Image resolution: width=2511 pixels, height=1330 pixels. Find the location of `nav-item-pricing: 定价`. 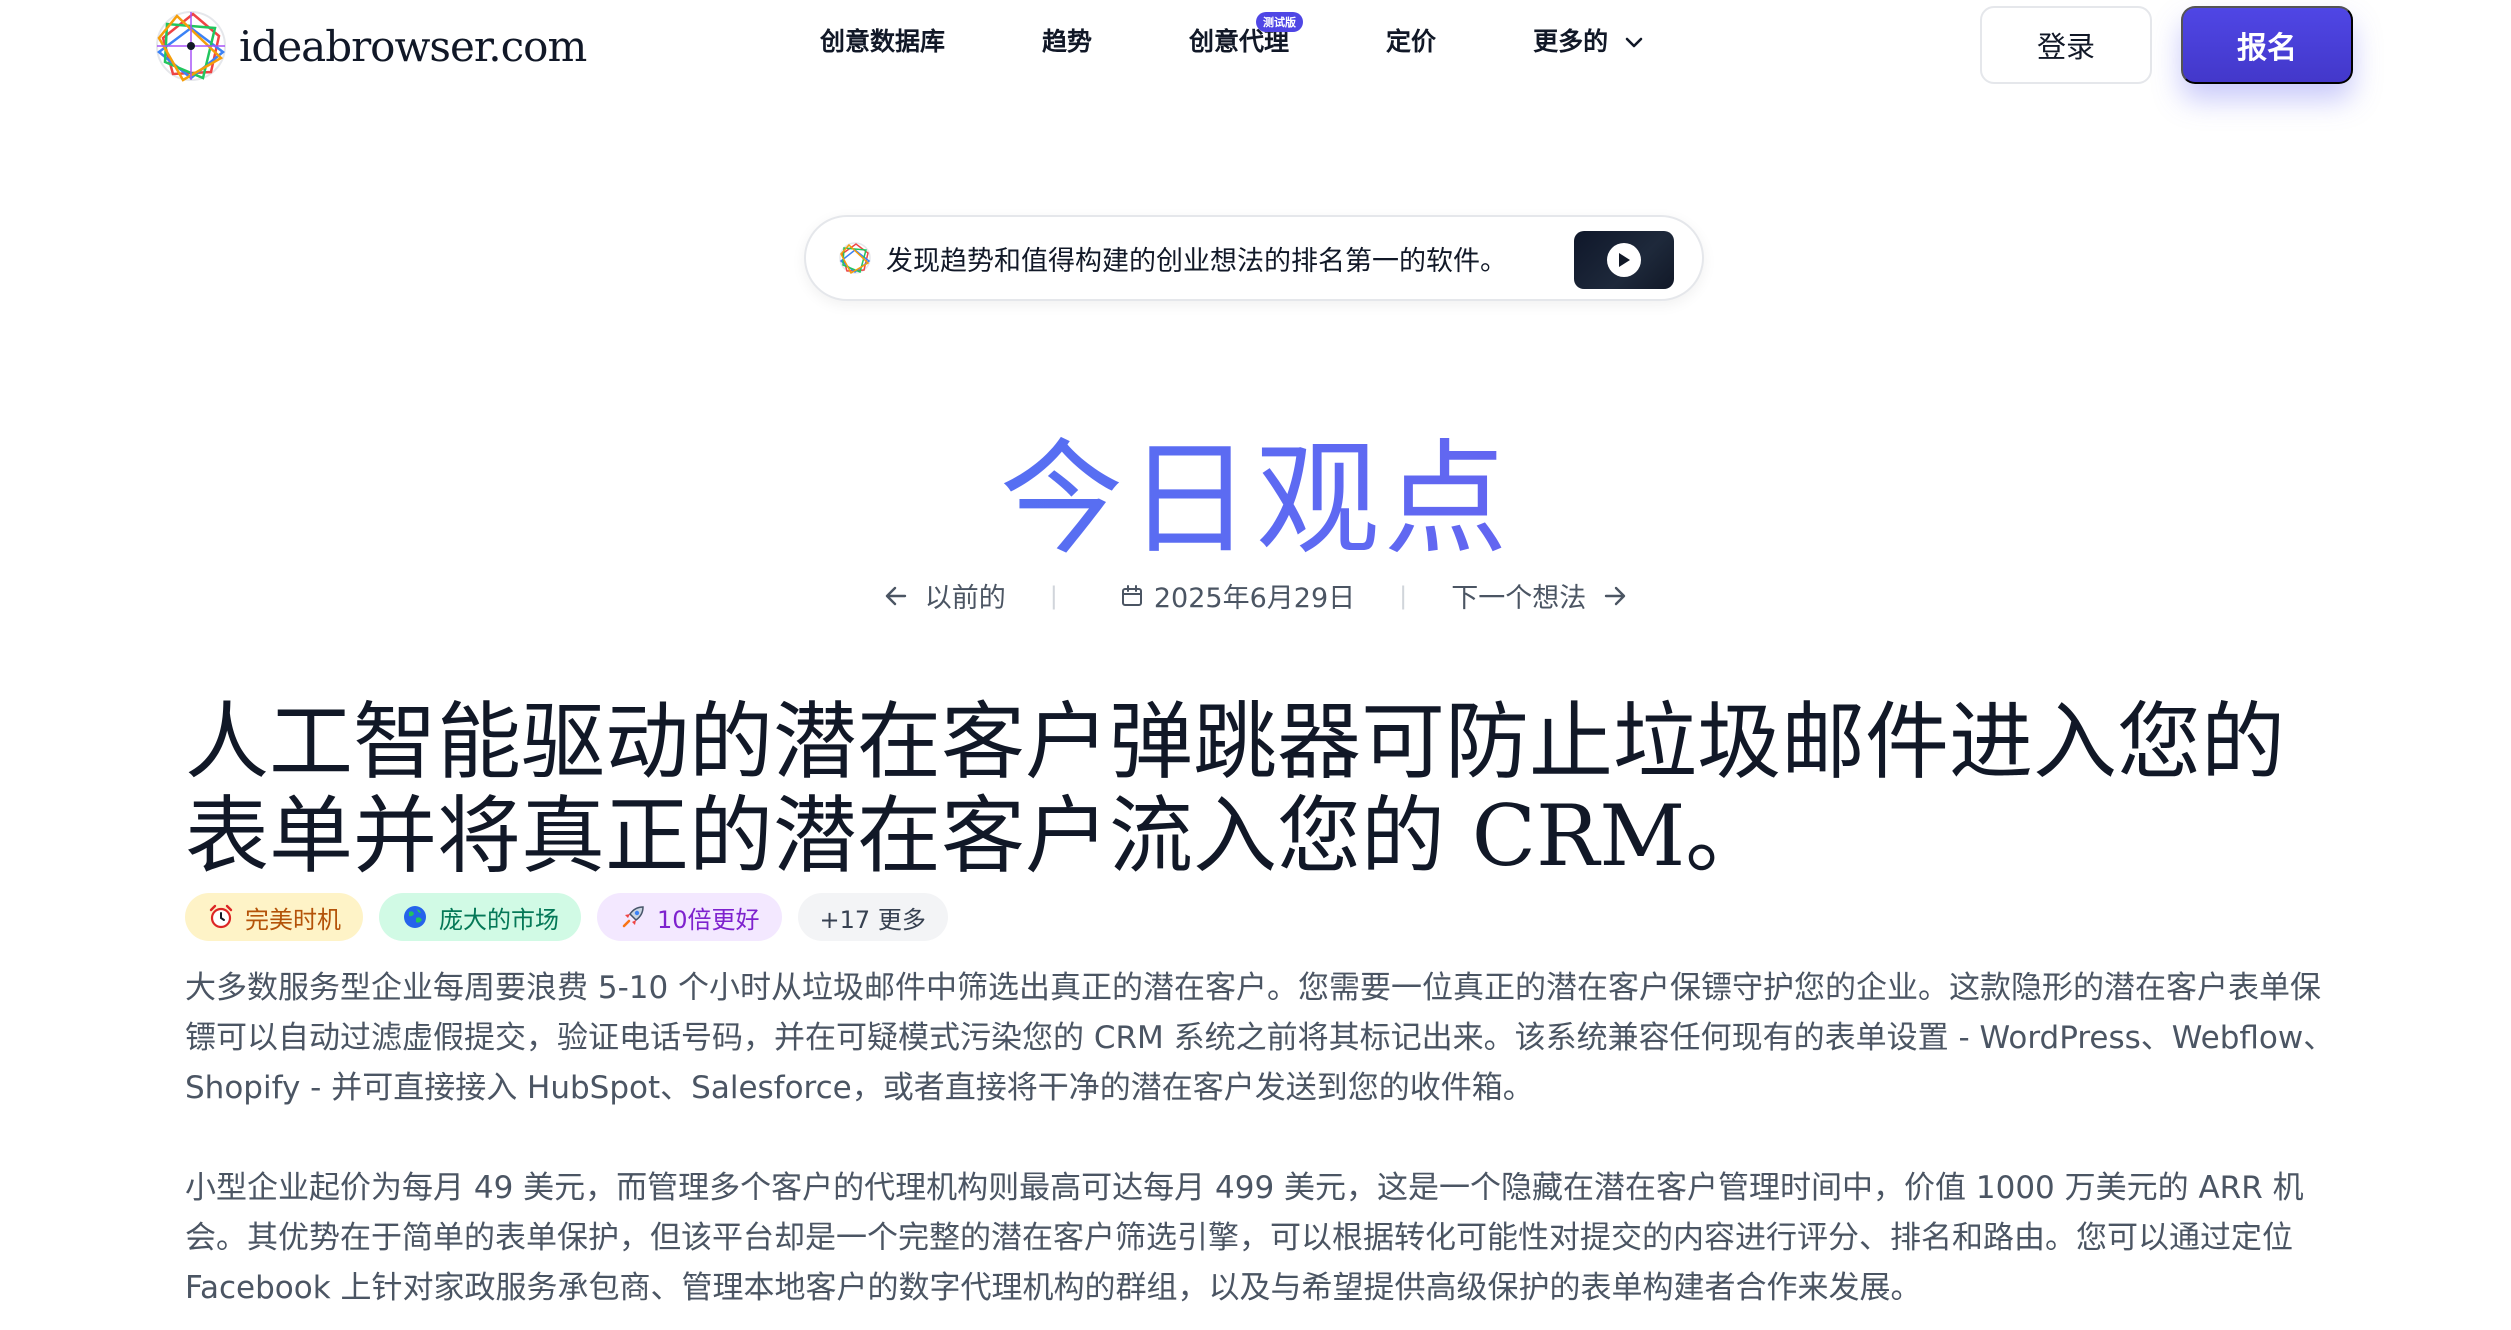

nav-item-pricing: 定价 is located at coordinates (1411, 40).